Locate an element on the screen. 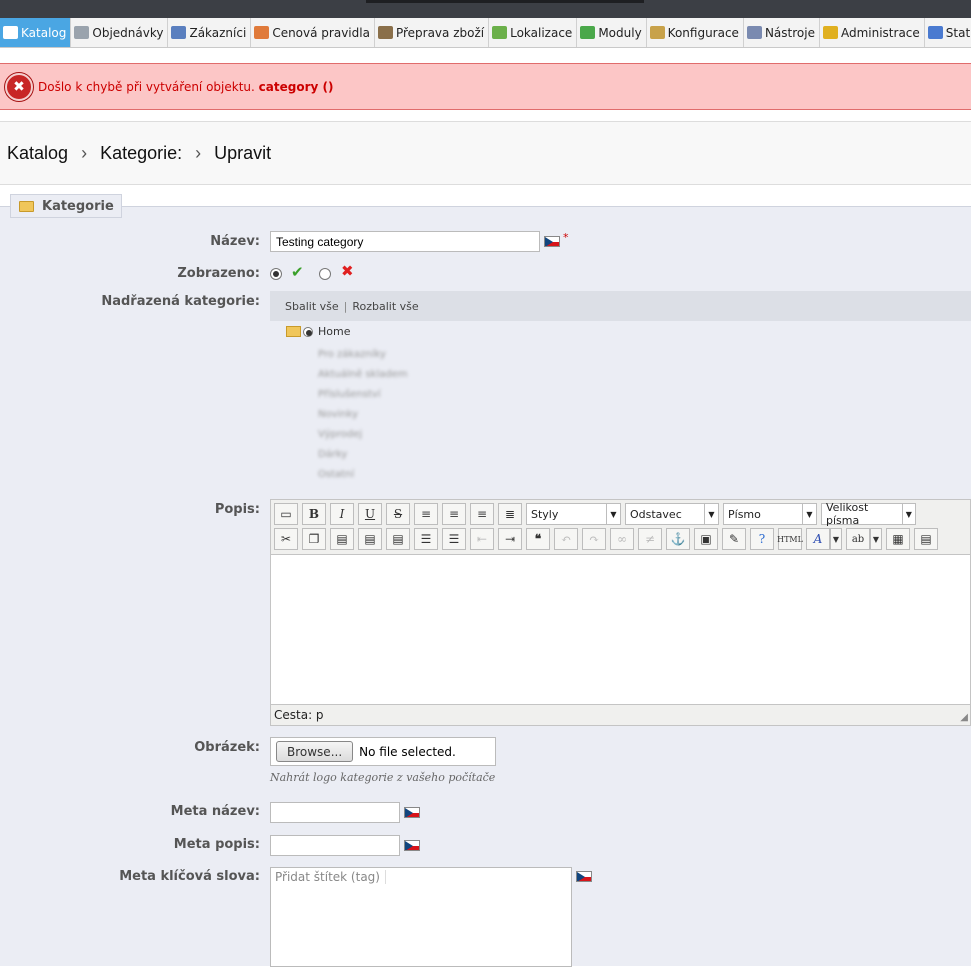 This screenshot has width=971, height=967. resize-handle-icon: ◢ is located at coordinates (964, 717).